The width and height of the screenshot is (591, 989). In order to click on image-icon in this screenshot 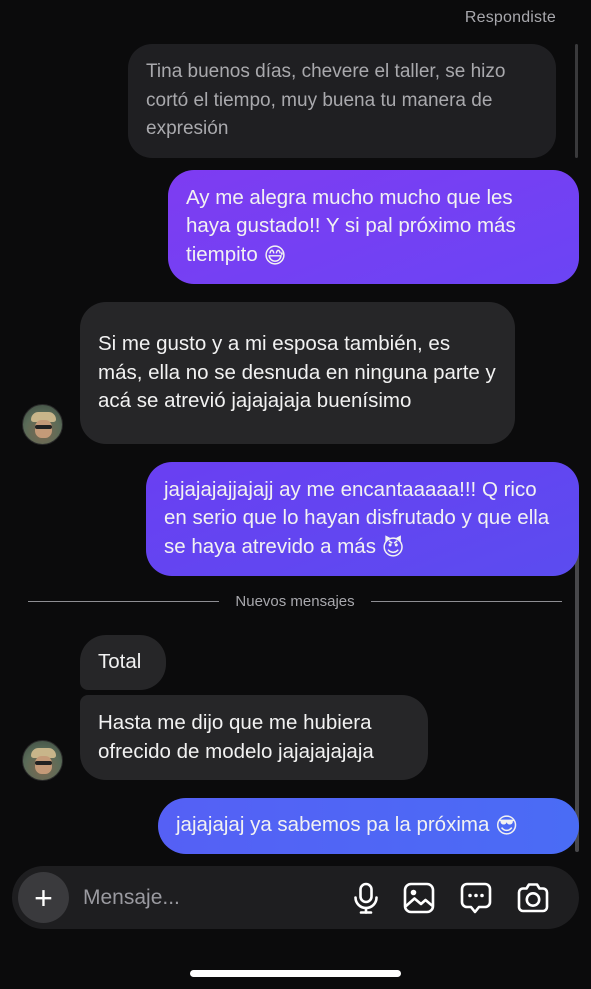, I will do `click(419, 898)`.